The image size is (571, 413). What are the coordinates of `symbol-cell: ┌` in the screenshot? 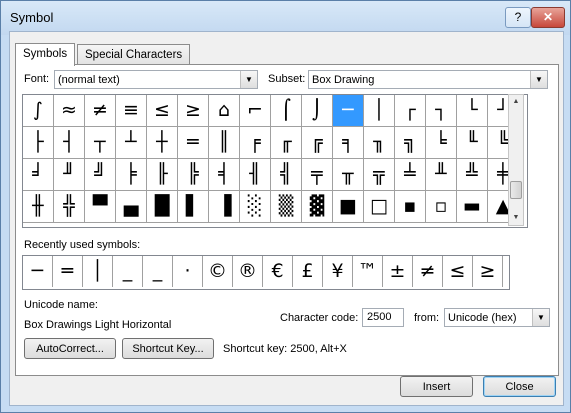 It's located at (410, 111).